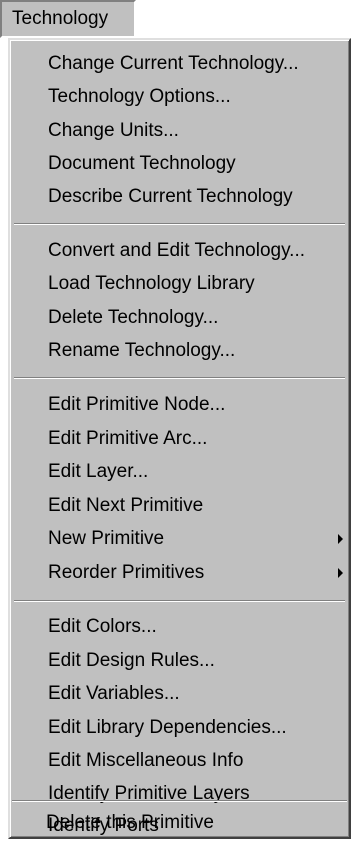 Image resolution: width=351 pixels, height=842 pixels. What do you see at coordinates (179, 163) in the screenshot?
I see `menu-item-document-technology: Document Technology` at bounding box center [179, 163].